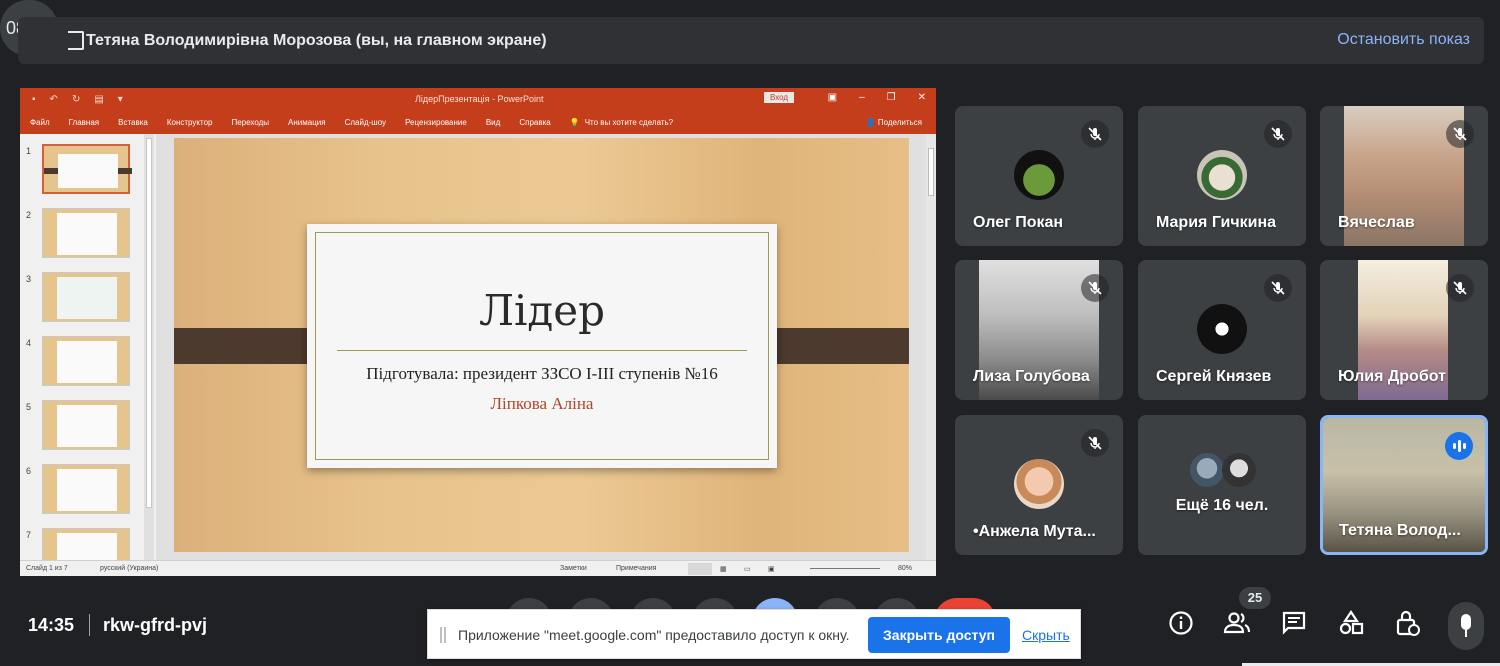 This screenshot has width=1500, height=666. I want to click on notes-button: Заметки, so click(573, 568).